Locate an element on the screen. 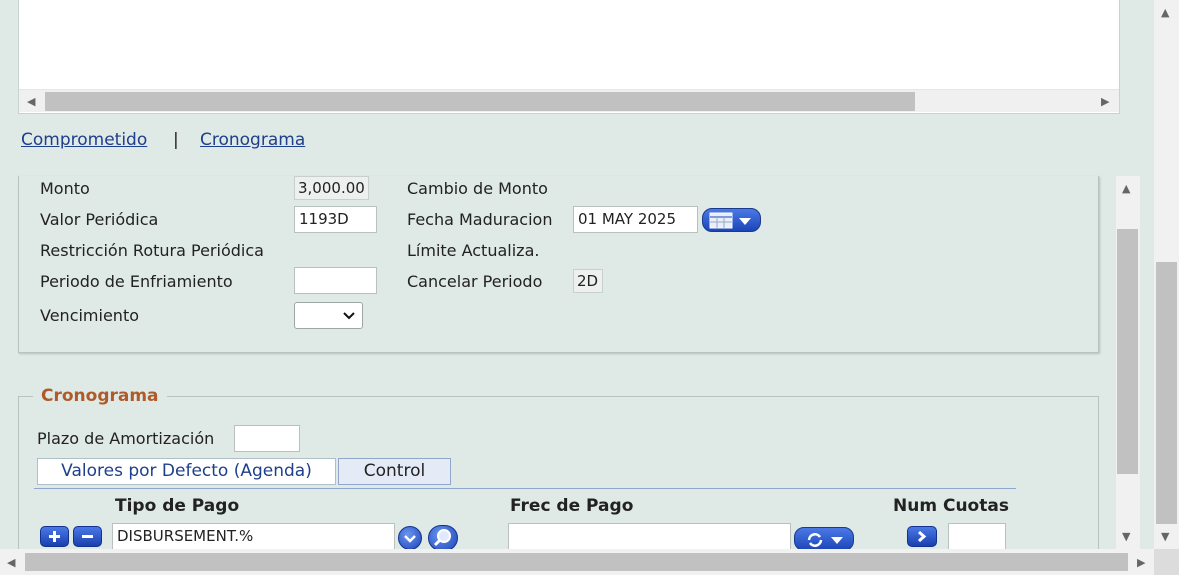 The height and width of the screenshot is (575, 1179). cronograma-link: Cronograma is located at coordinates (252, 140).